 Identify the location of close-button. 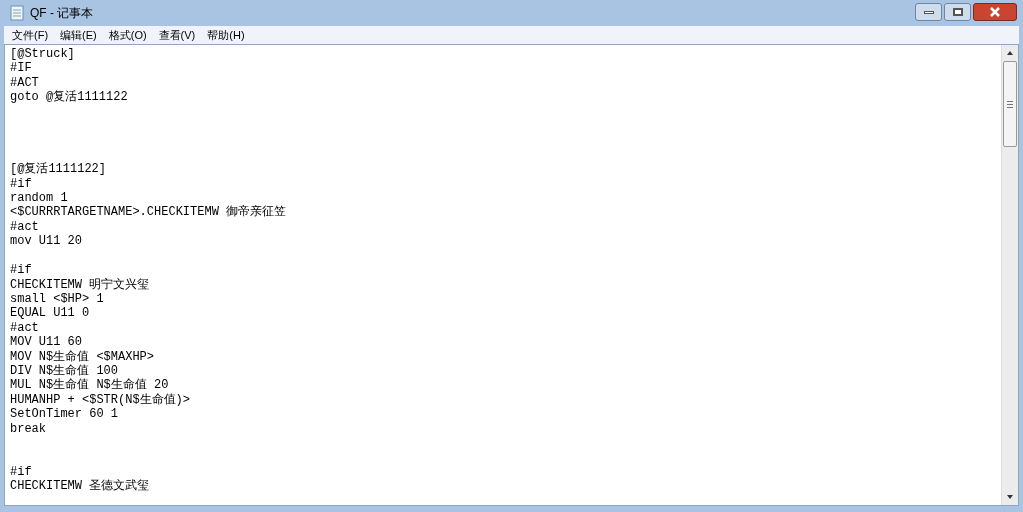
(995, 12).